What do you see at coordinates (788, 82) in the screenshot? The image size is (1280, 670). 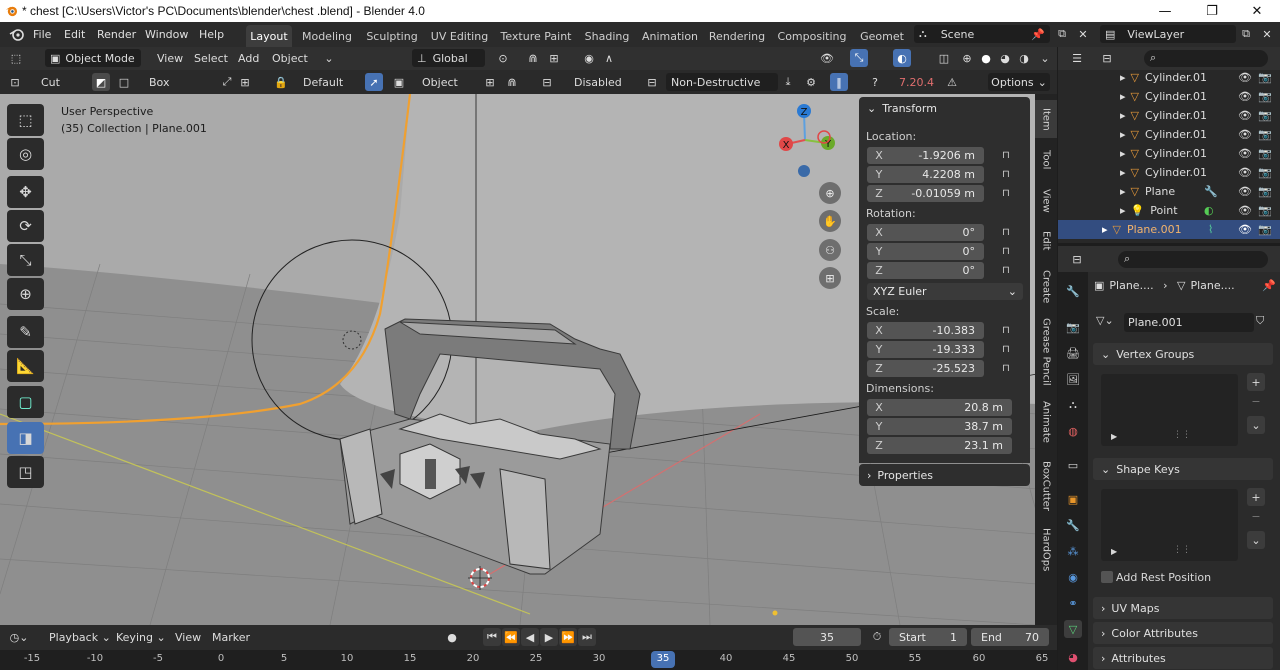 I see `apply-icon: ⤓` at bounding box center [788, 82].